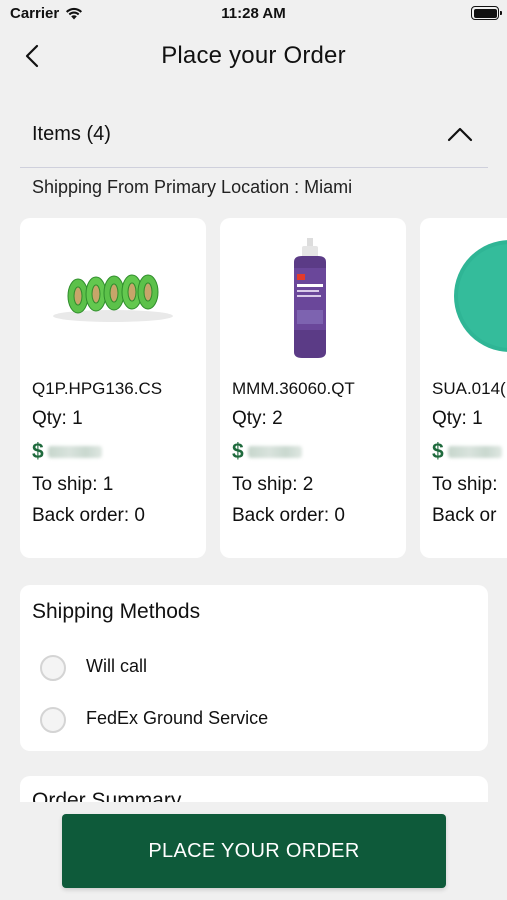 The width and height of the screenshot is (507, 900). Describe the element at coordinates (71, 134) in the screenshot. I see `items-title: Items (4)` at that location.